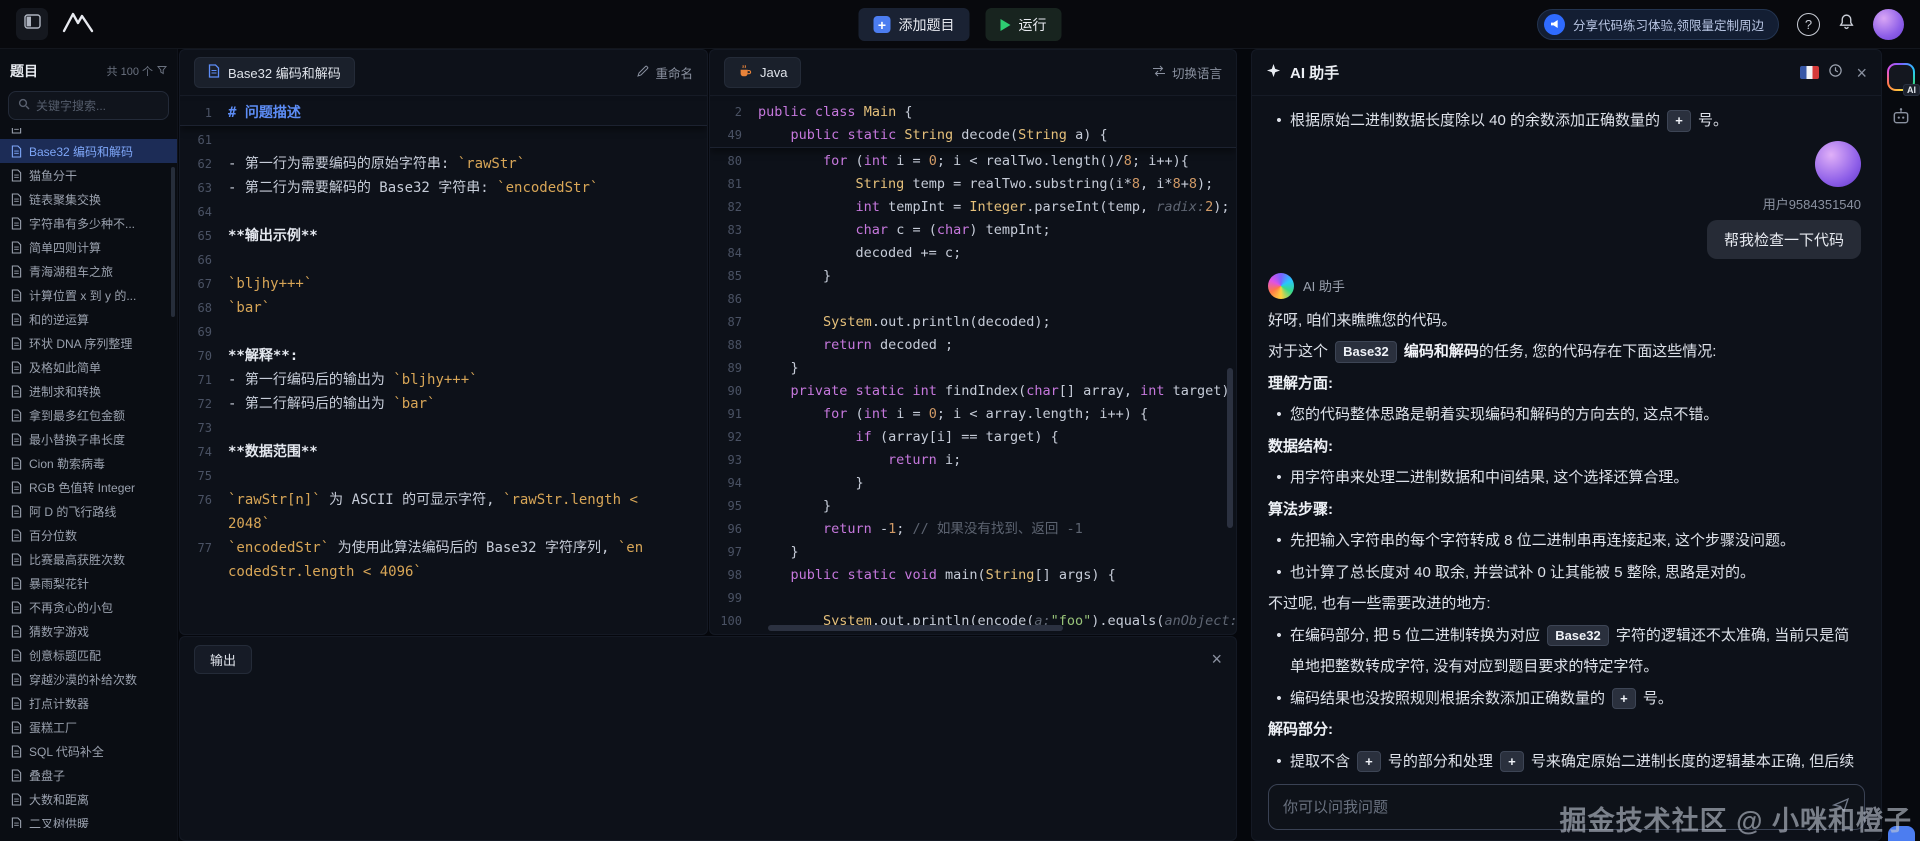 The image size is (1920, 841). What do you see at coordinates (1810, 72) in the screenshot?
I see `language-flag-icon` at bounding box center [1810, 72].